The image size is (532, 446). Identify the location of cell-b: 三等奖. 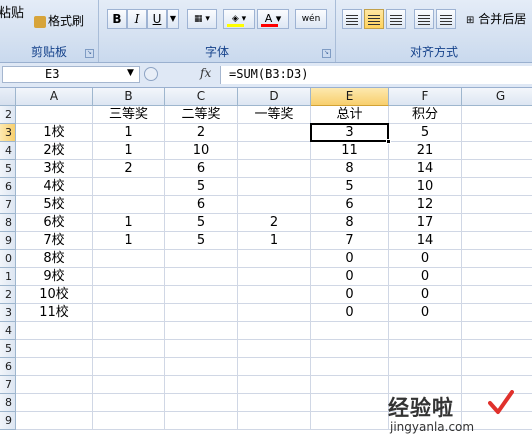
(129, 115).